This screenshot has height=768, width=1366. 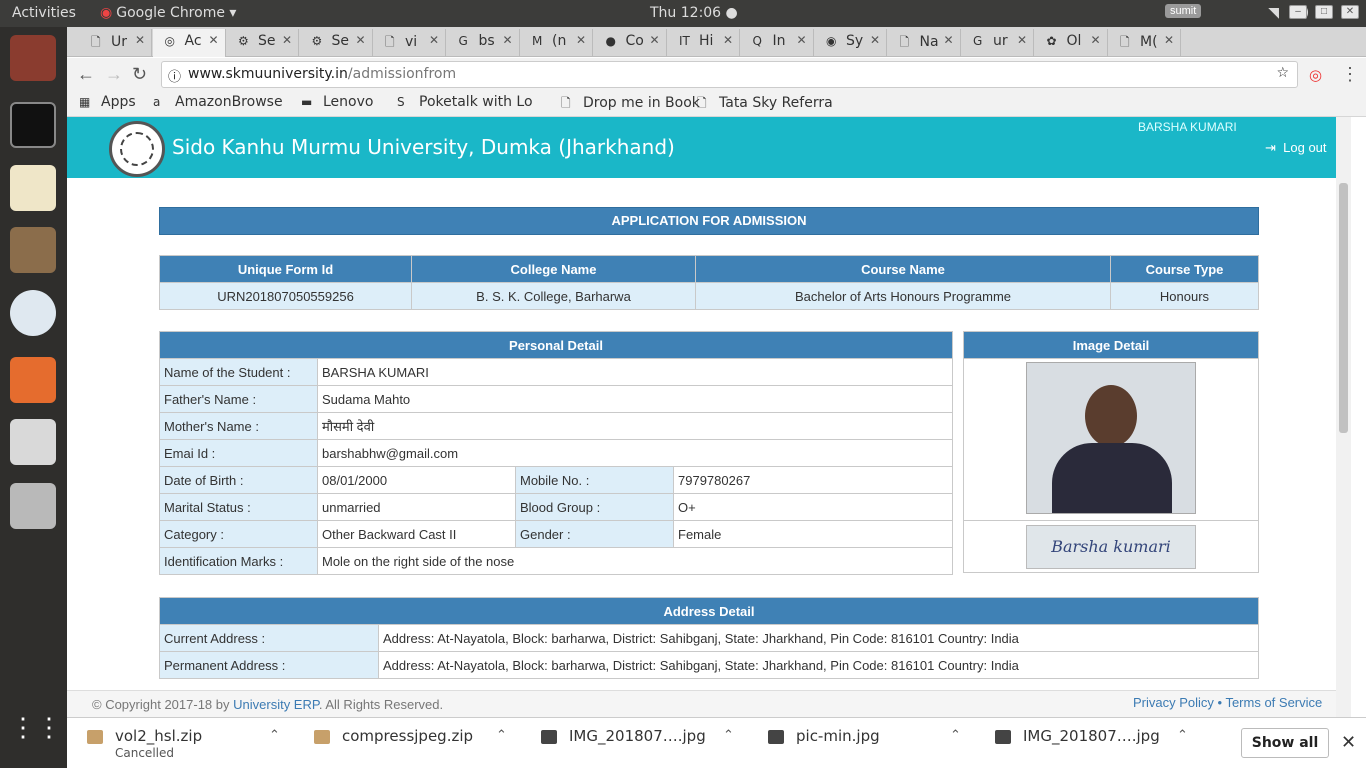 I want to click on bookmark-star-icon: ☆, so click(x=1282, y=73).